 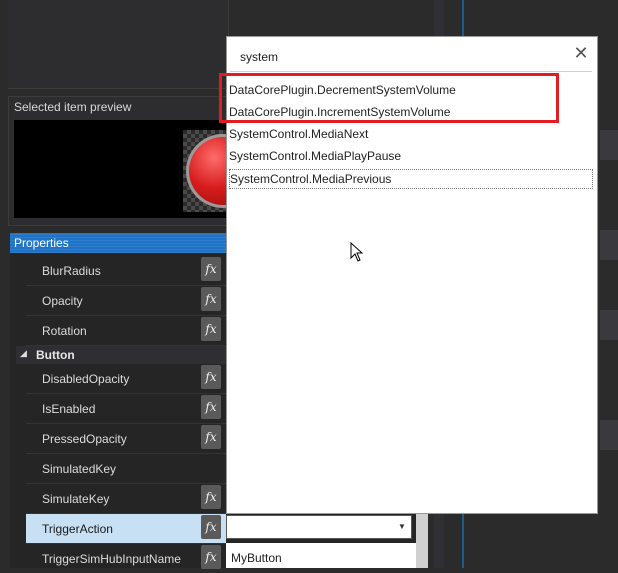 What do you see at coordinates (79, 469) in the screenshot?
I see `property-label: SimulatedKey` at bounding box center [79, 469].